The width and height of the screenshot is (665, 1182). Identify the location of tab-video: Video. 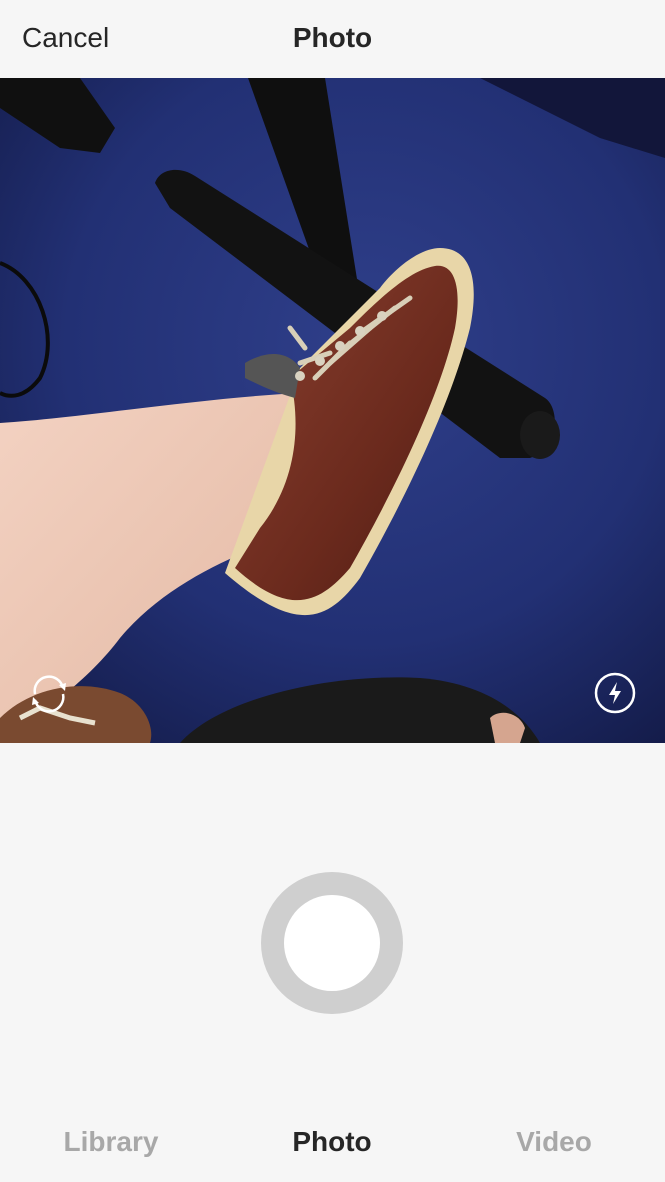
(554, 1142).